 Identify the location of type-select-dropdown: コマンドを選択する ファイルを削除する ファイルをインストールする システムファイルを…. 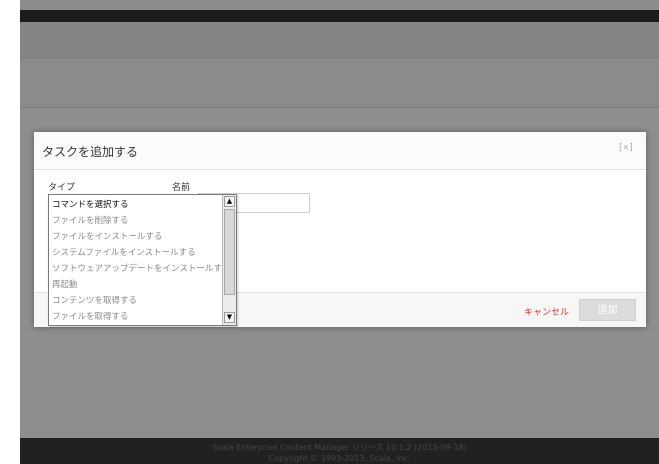
(142, 260).